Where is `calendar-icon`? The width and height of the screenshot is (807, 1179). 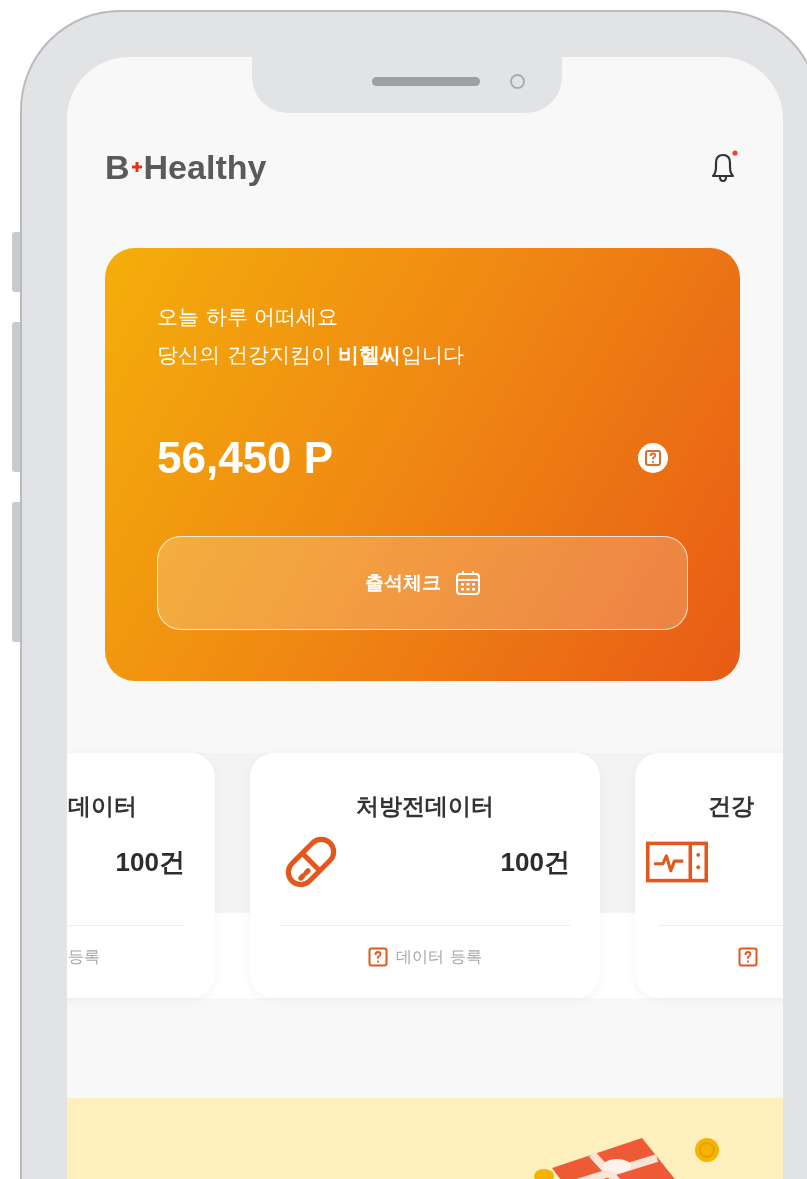 calendar-icon is located at coordinates (467, 583).